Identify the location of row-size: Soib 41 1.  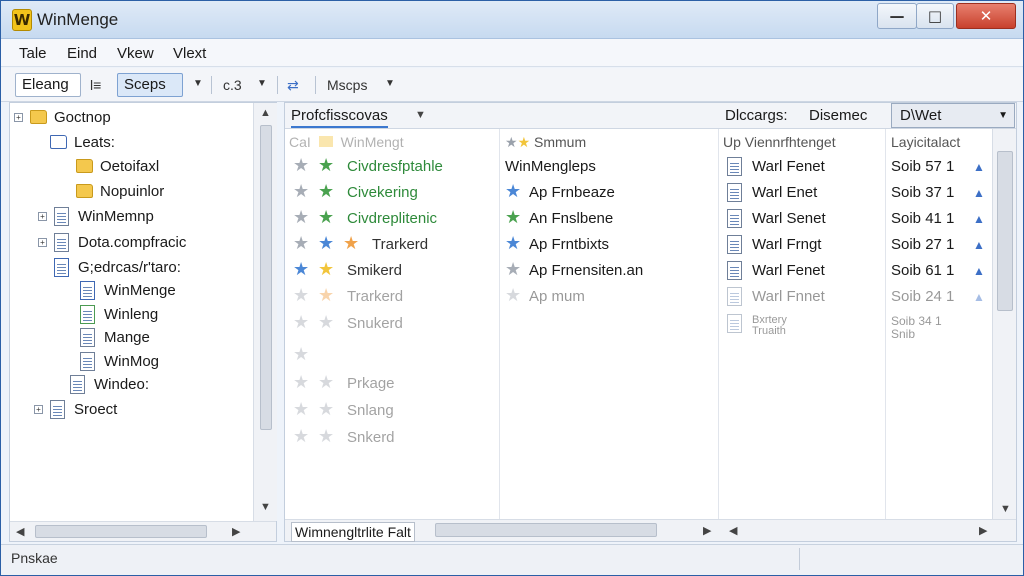
(923, 218).